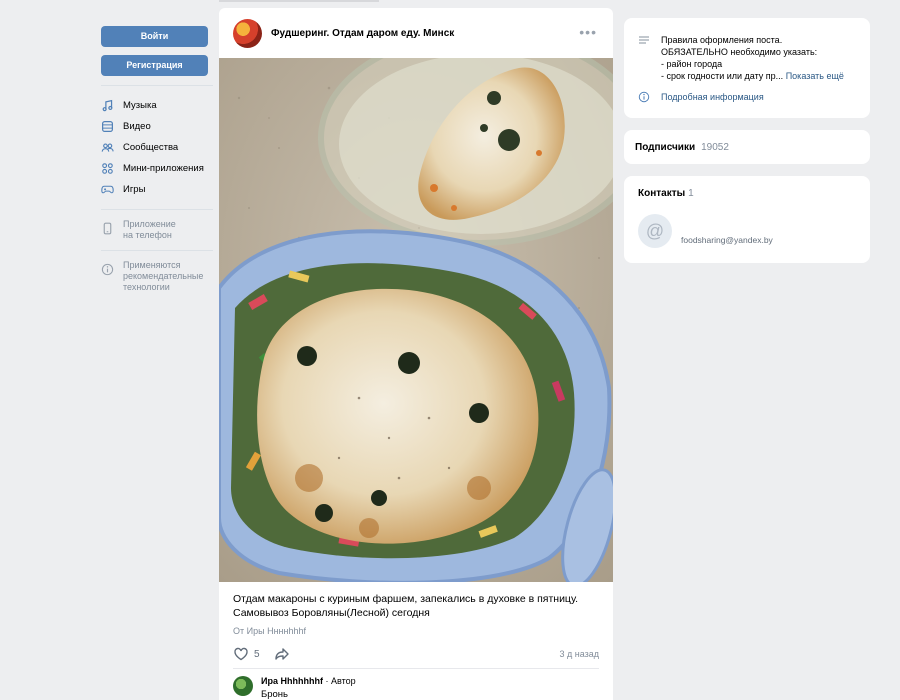 The image size is (900, 700). I want to click on more-options-icon: •••, so click(588, 32).